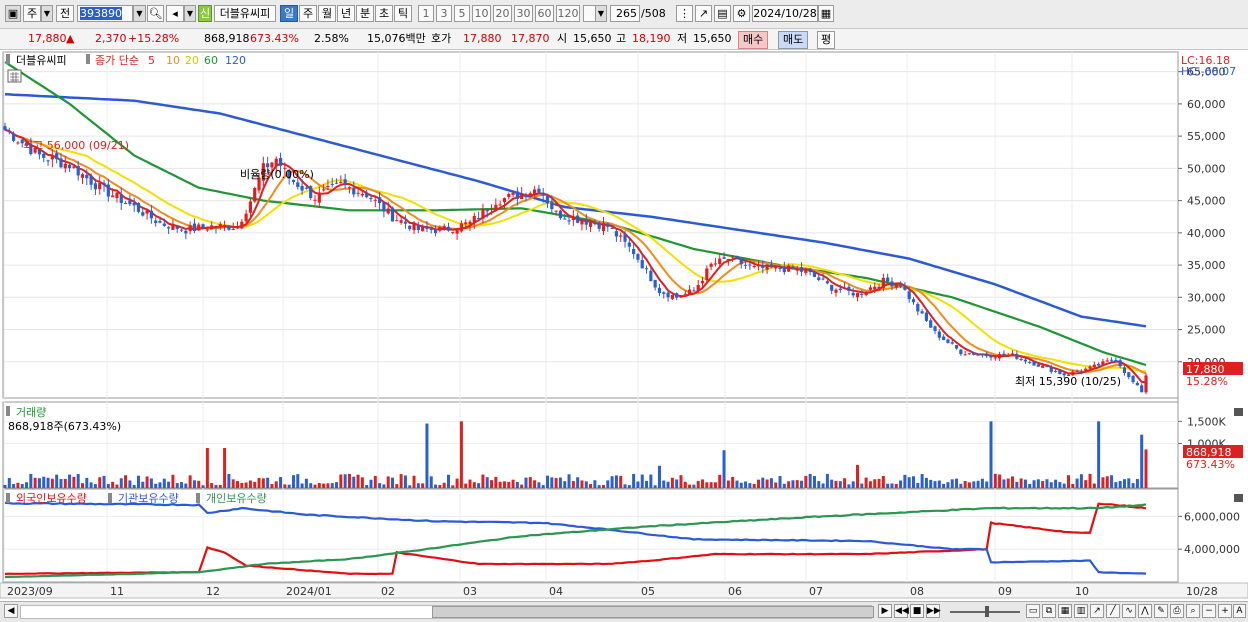 The image size is (1248, 622). What do you see at coordinates (65, 13) in the screenshot?
I see `mode-select: 전` at bounding box center [65, 13].